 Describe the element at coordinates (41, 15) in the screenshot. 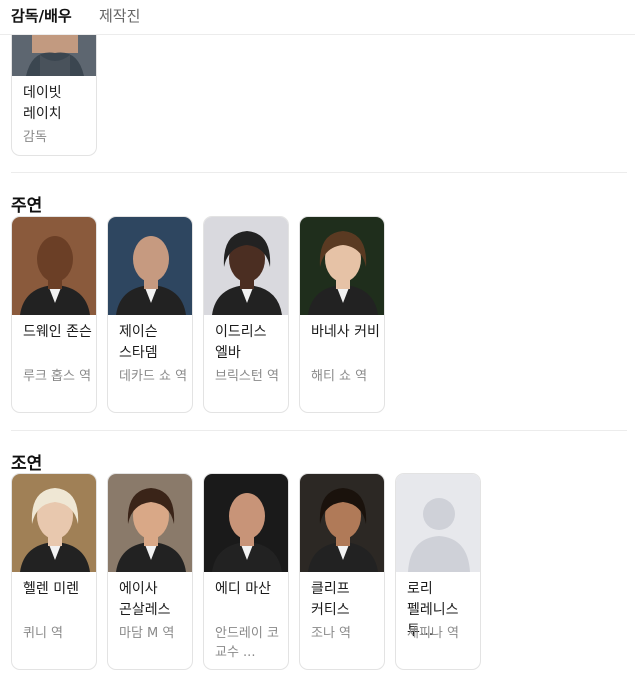

I see `tab-director-cast: 감독/배우` at that location.